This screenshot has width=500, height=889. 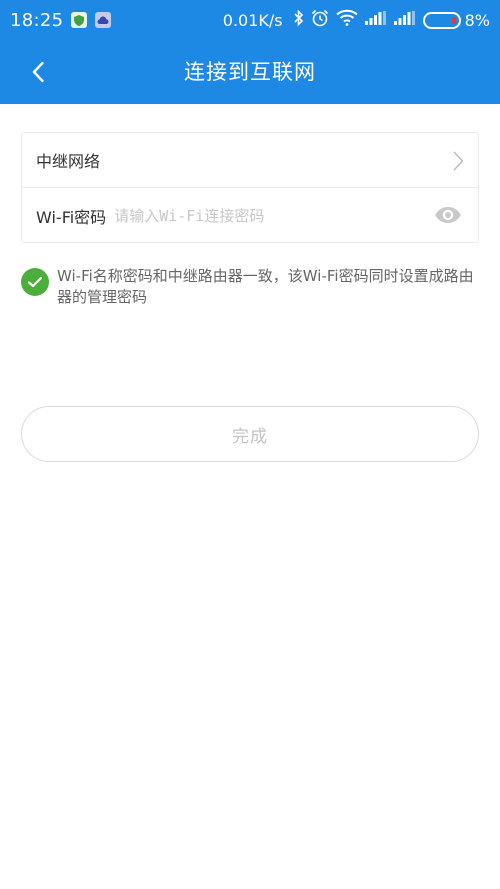 I want to click on net-speed: 0.01K/s, so click(x=252, y=20).